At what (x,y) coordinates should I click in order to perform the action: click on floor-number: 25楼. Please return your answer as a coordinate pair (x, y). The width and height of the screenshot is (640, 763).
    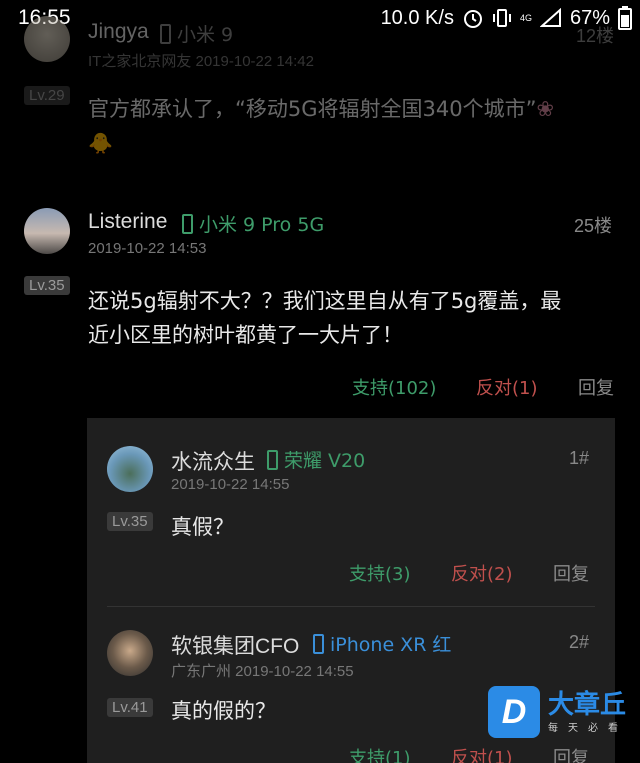
    Looking at the image, I should click on (593, 226).